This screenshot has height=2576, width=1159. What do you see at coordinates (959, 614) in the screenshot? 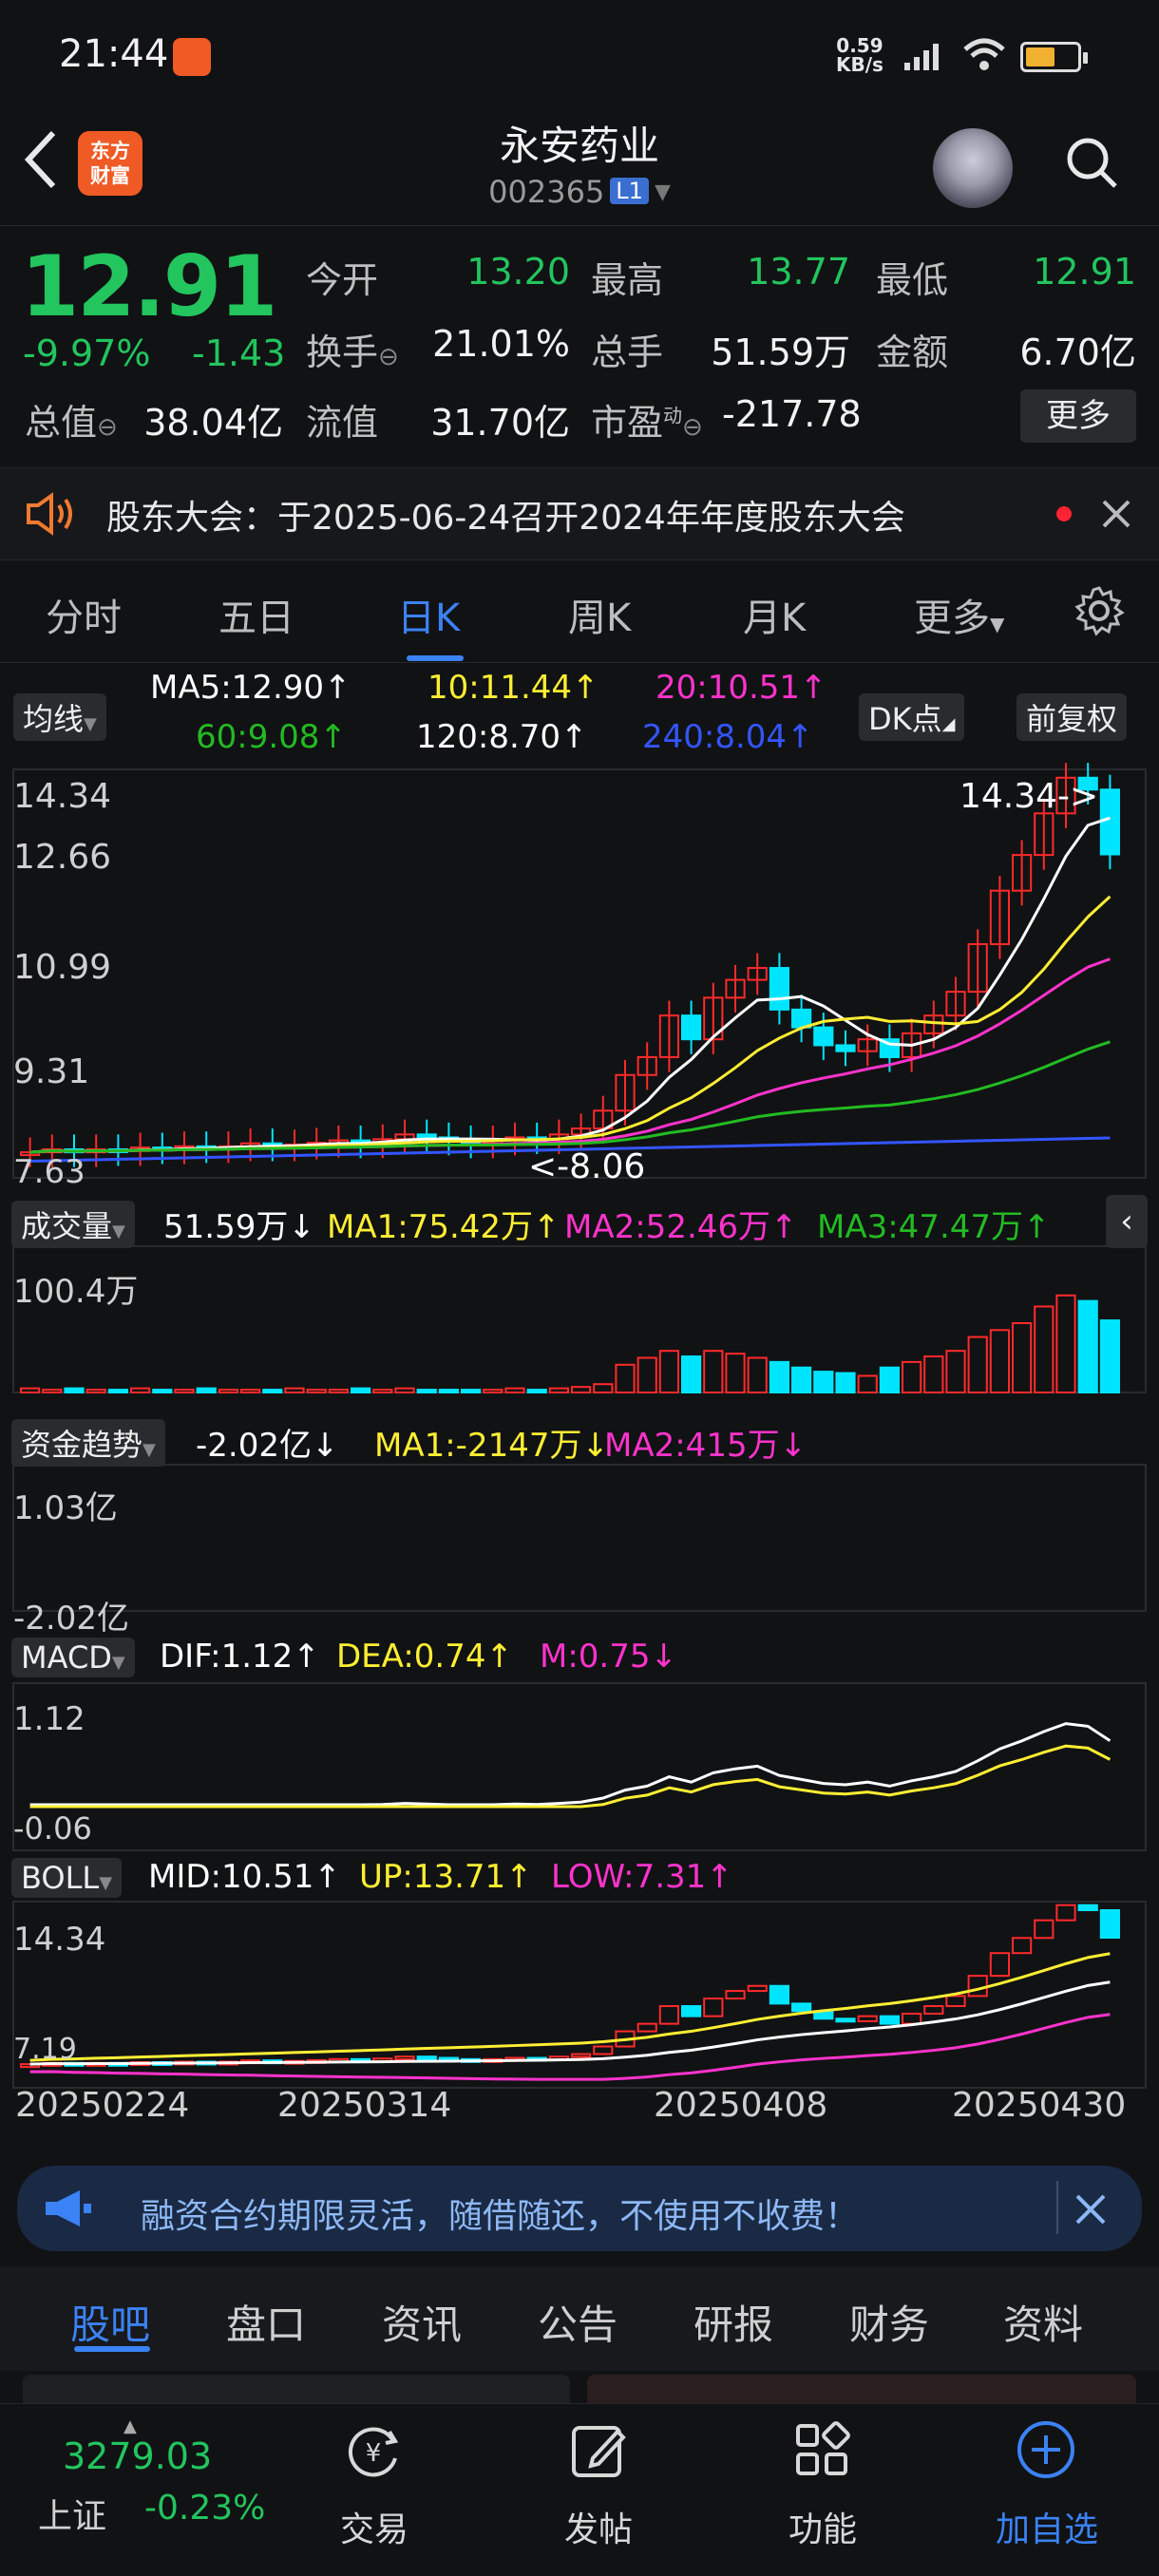
I see `tab-more: 更多▼` at bounding box center [959, 614].